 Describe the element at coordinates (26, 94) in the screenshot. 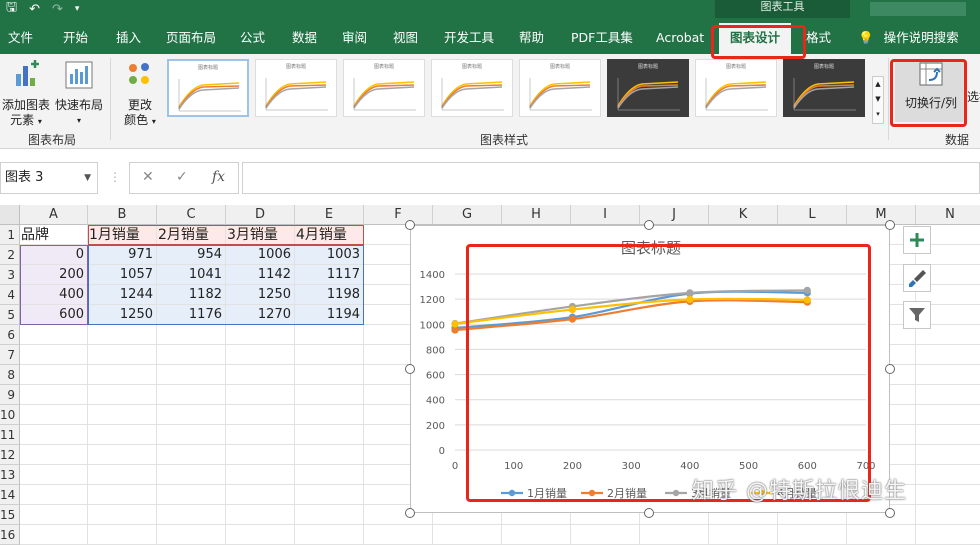

I see `add-chart-element-button: 添加图表 元素 ▾` at that location.